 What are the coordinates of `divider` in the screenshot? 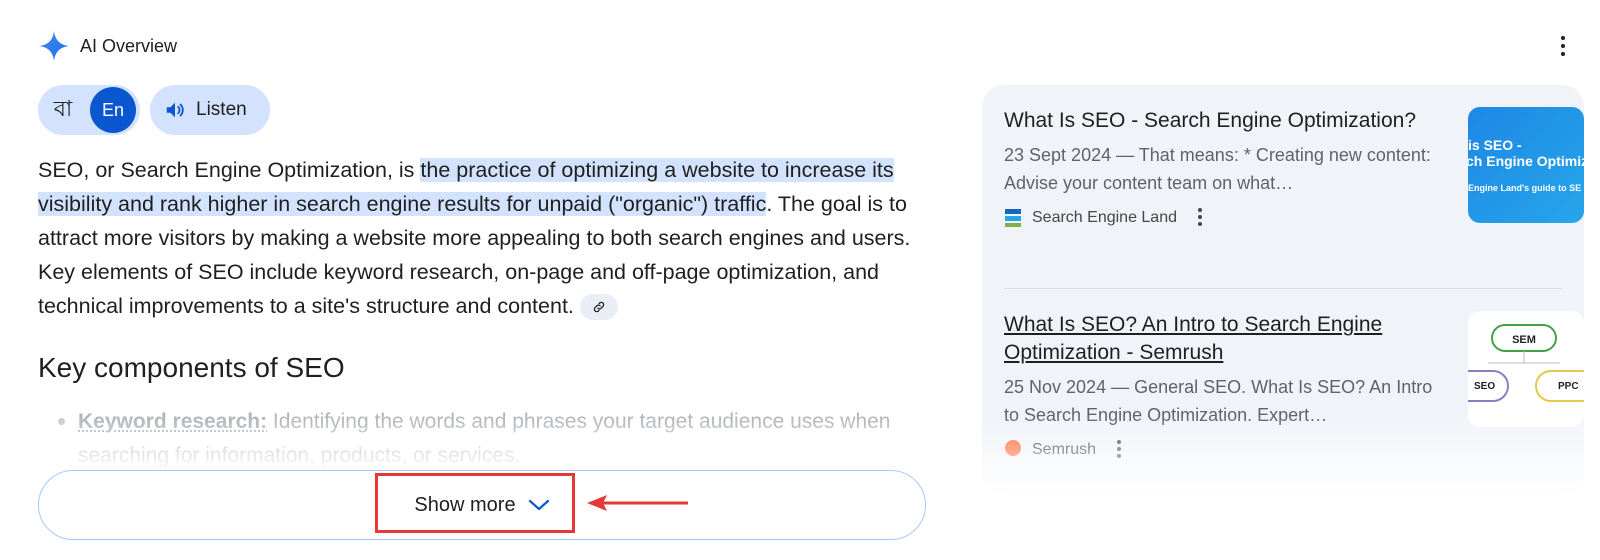 It's located at (1283, 288).